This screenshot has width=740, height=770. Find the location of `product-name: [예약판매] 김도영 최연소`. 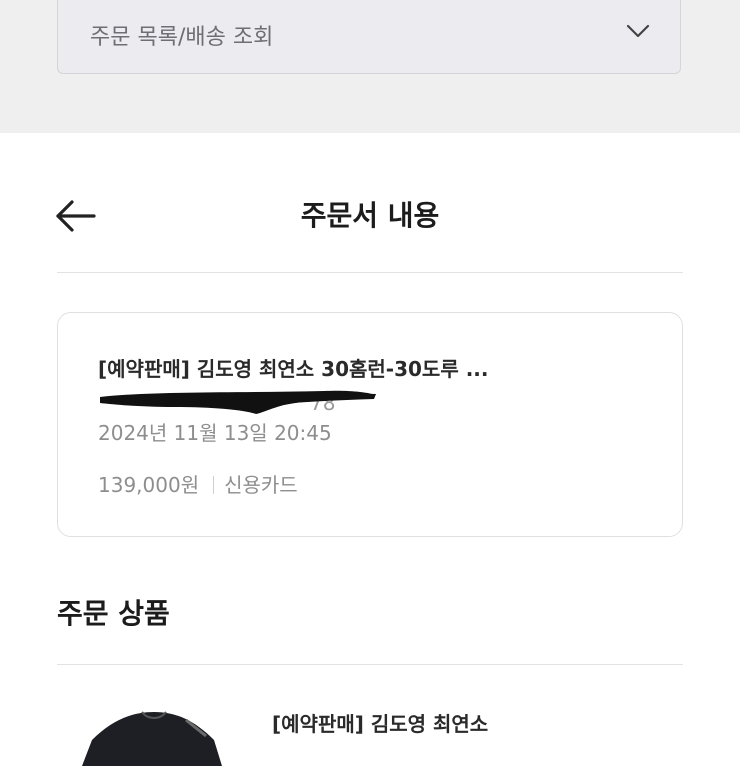

product-name: [예약판매] 김도영 최연소 is located at coordinates (380, 722).